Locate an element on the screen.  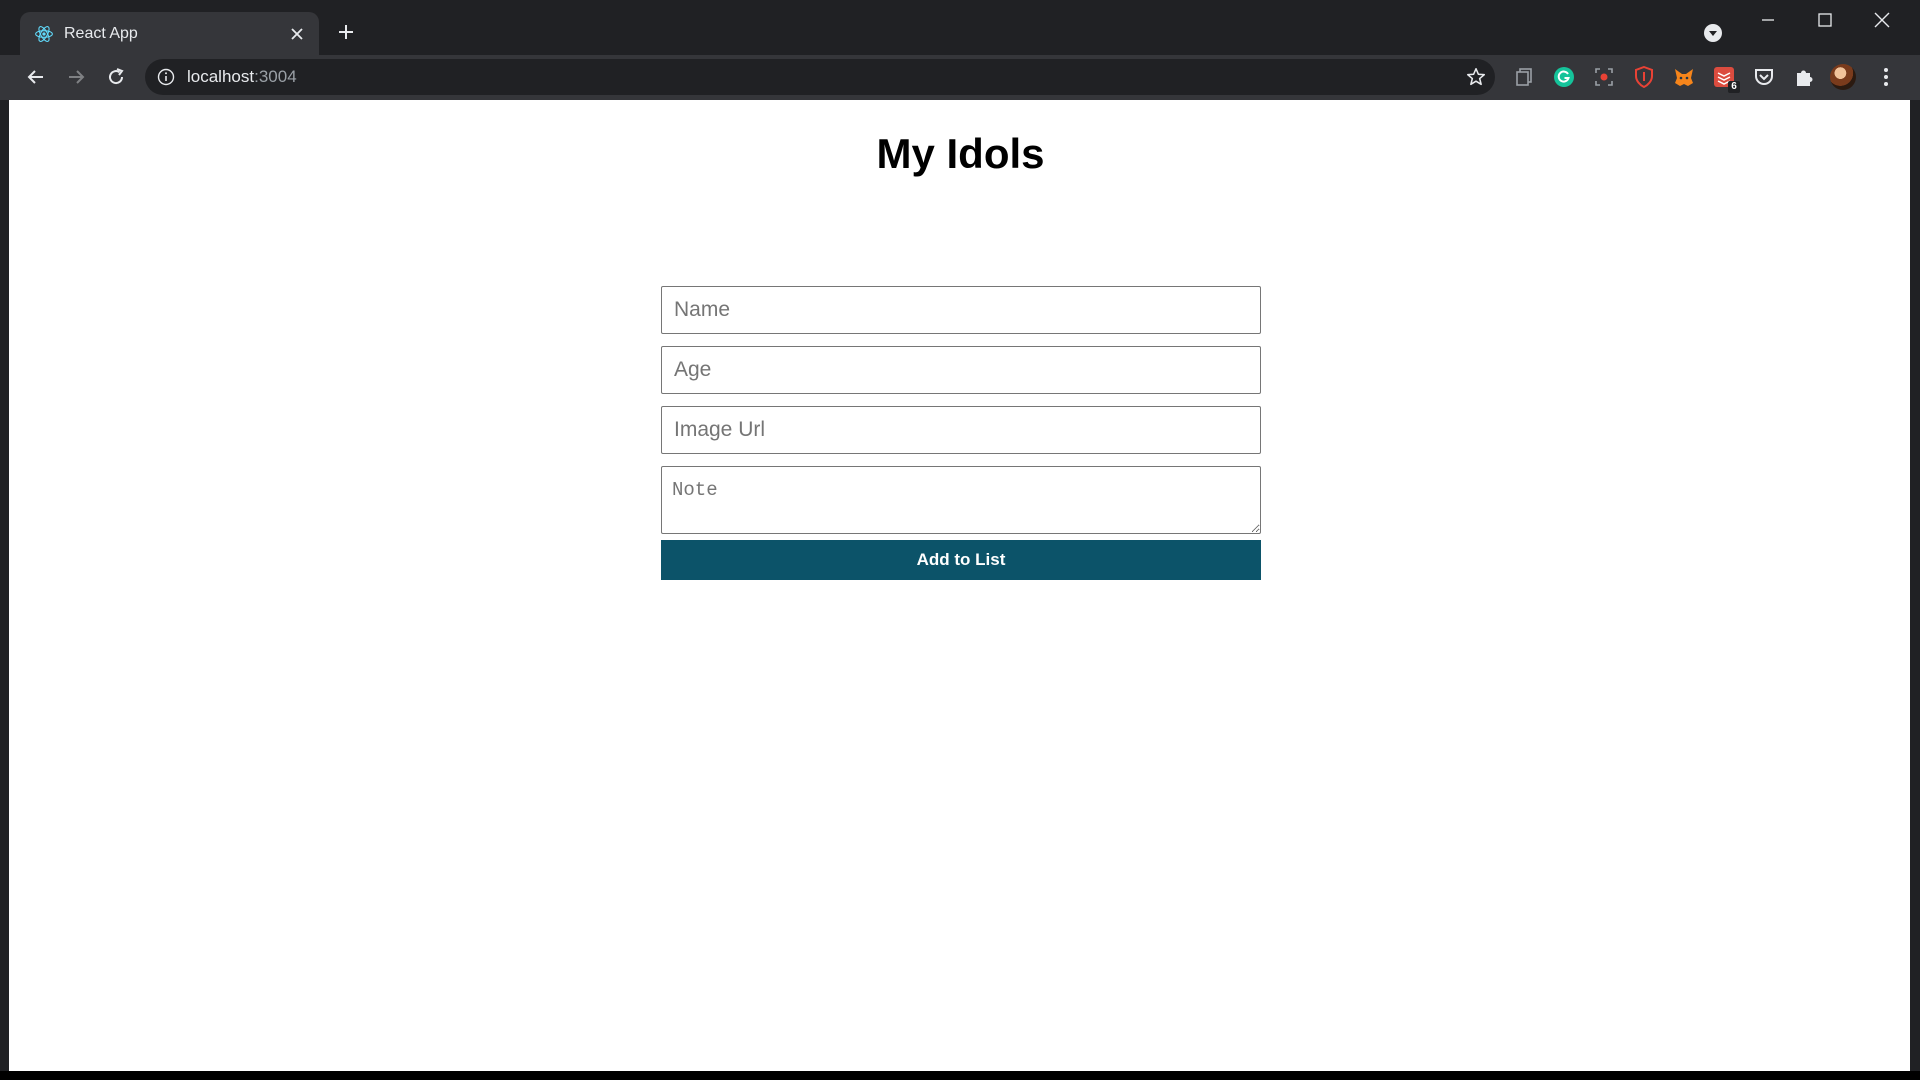
shield-icon is located at coordinates (1644, 77).